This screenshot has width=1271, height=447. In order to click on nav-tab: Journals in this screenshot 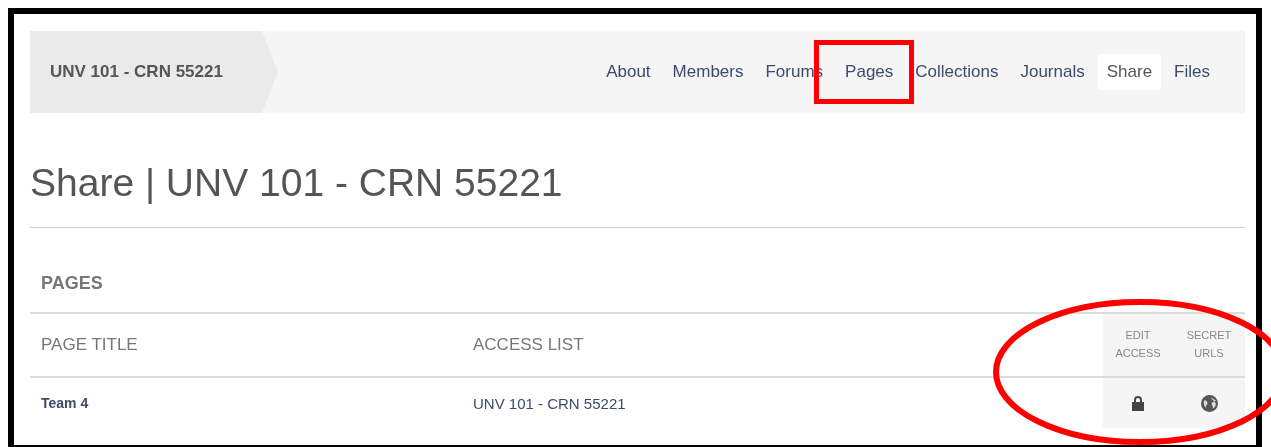, I will do `click(1052, 72)`.